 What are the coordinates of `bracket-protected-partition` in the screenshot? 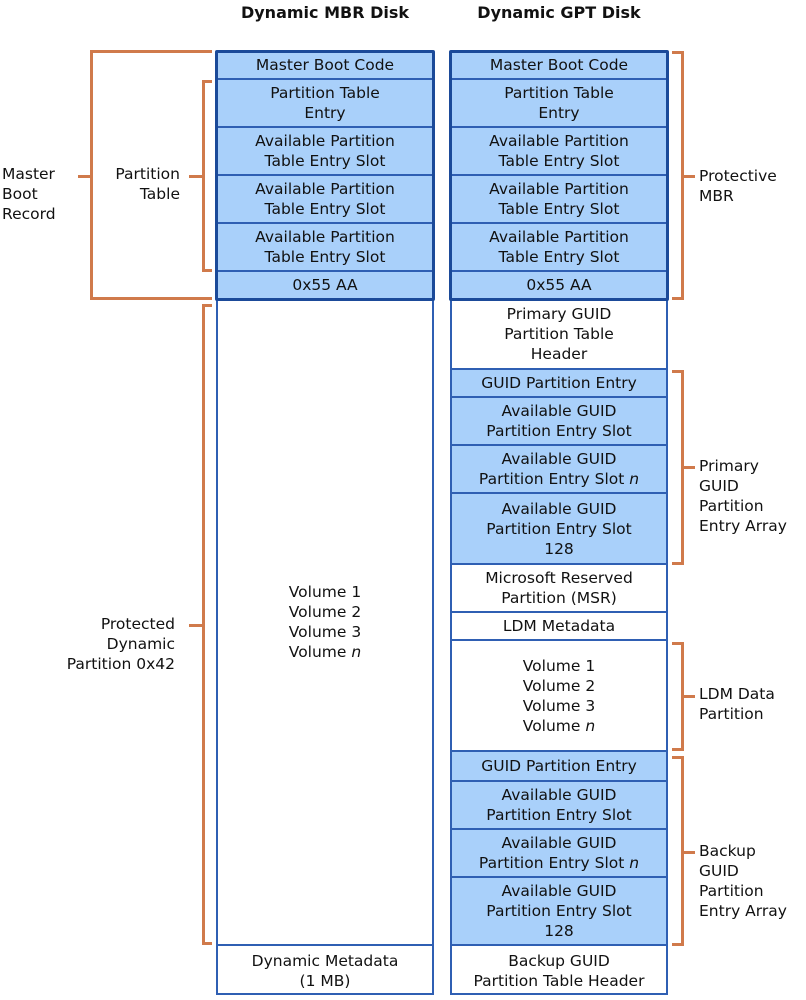 It's located at (207, 624).